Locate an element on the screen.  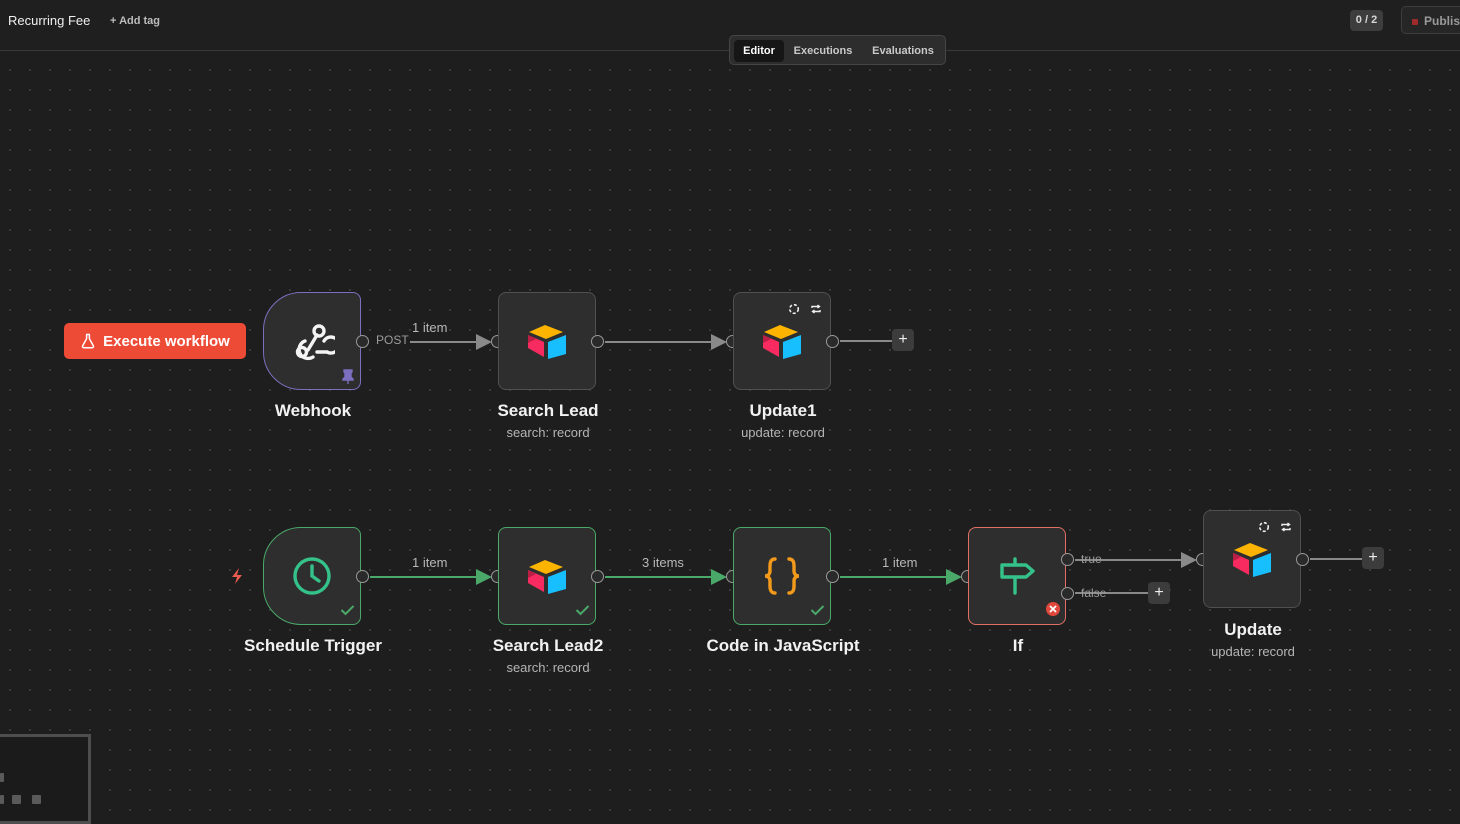
node-update1 is located at coordinates (782, 341).